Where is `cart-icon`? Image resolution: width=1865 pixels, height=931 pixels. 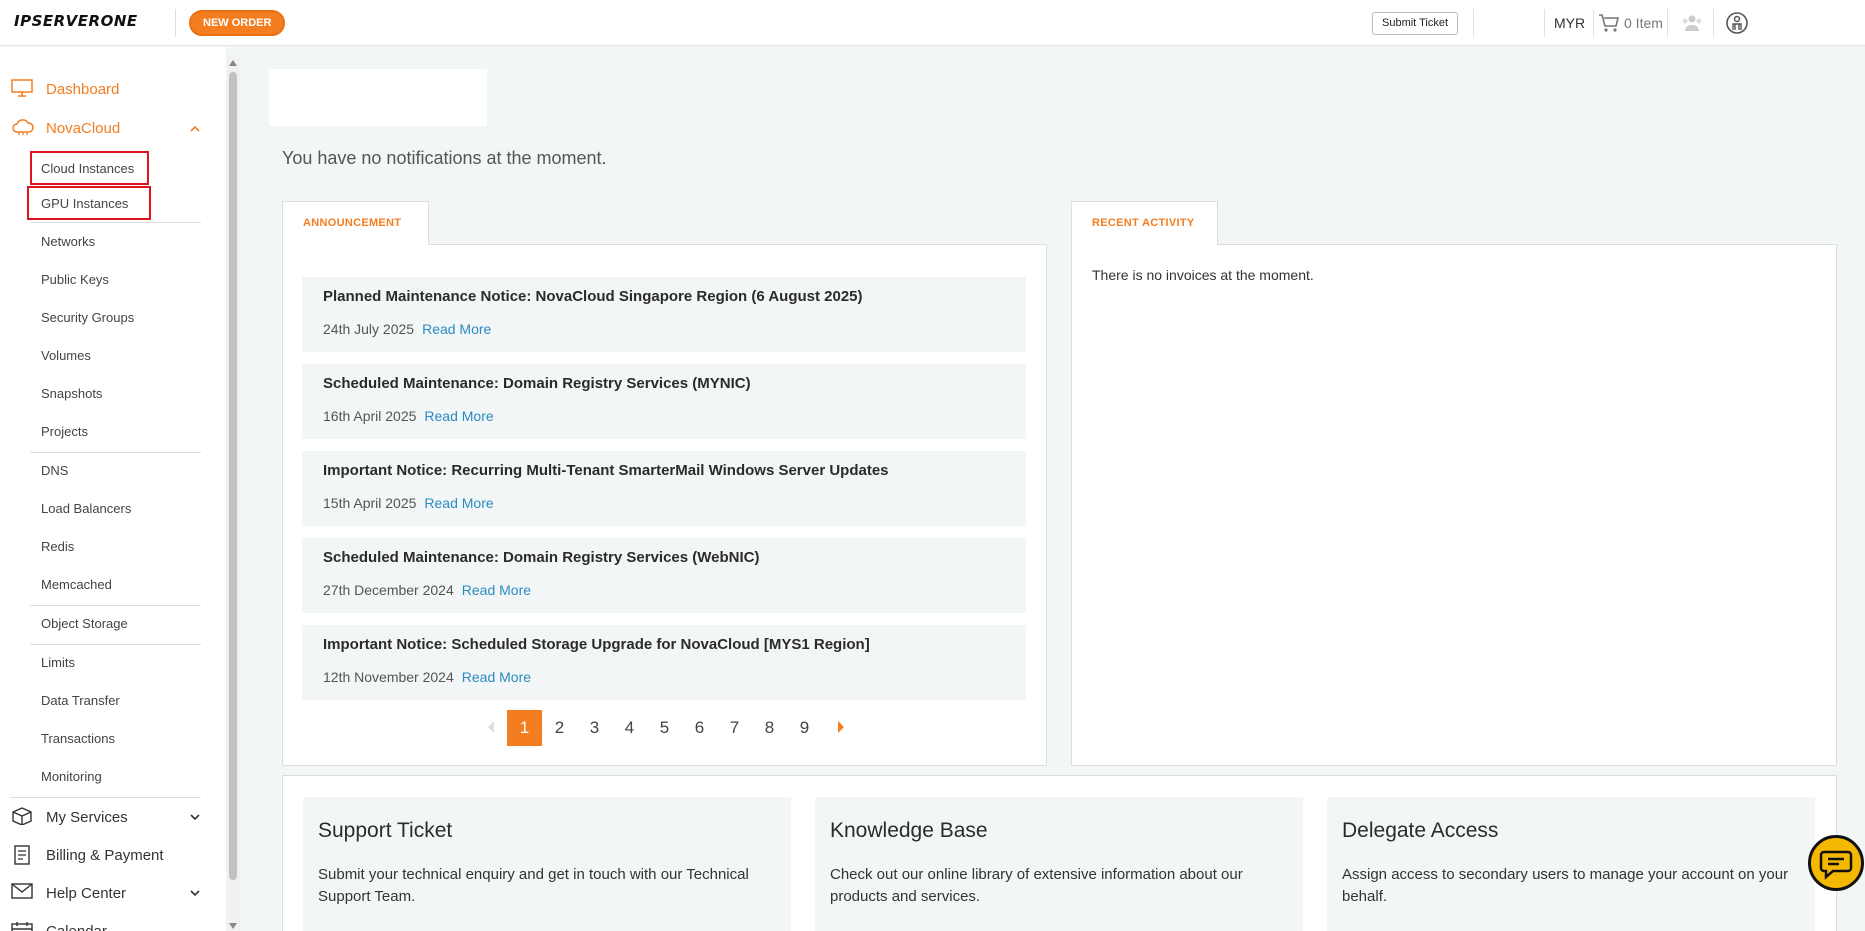
cart-icon is located at coordinates (1609, 23).